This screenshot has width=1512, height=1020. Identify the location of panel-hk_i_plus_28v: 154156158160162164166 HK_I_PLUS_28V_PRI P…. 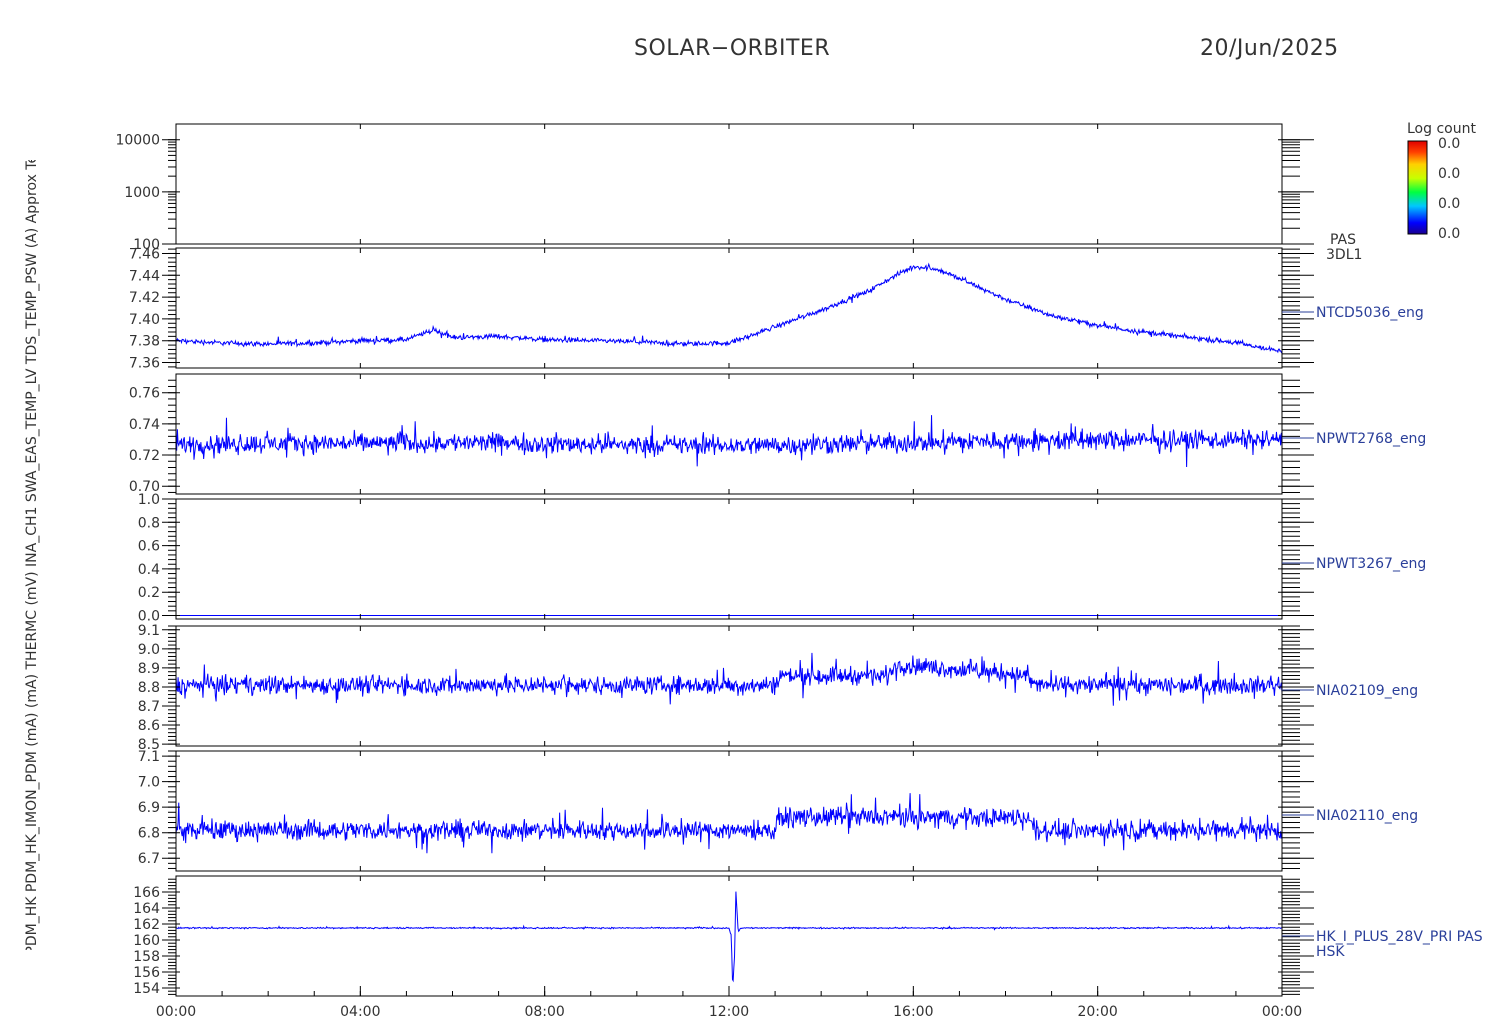
(808, 936).